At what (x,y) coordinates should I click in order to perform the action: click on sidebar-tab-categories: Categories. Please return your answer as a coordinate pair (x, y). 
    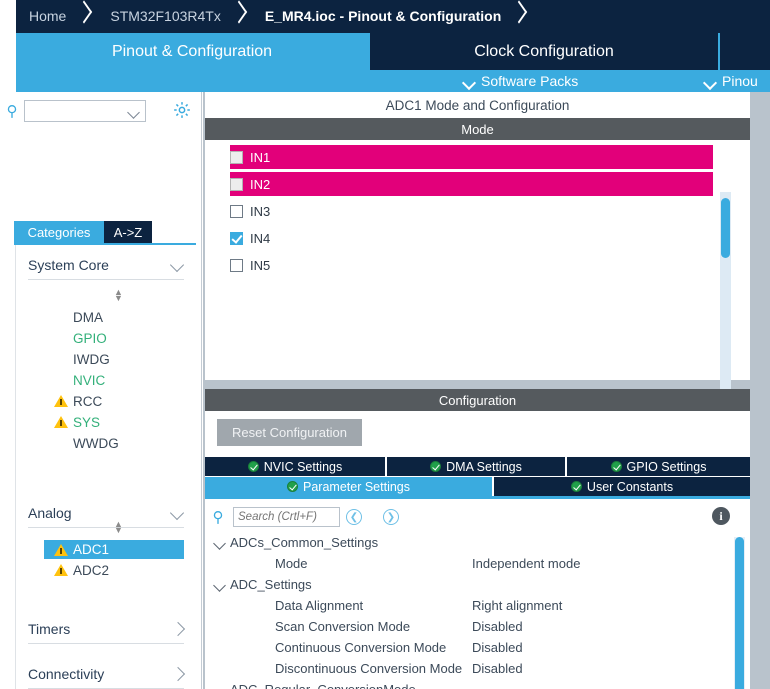
    Looking at the image, I should click on (59, 232).